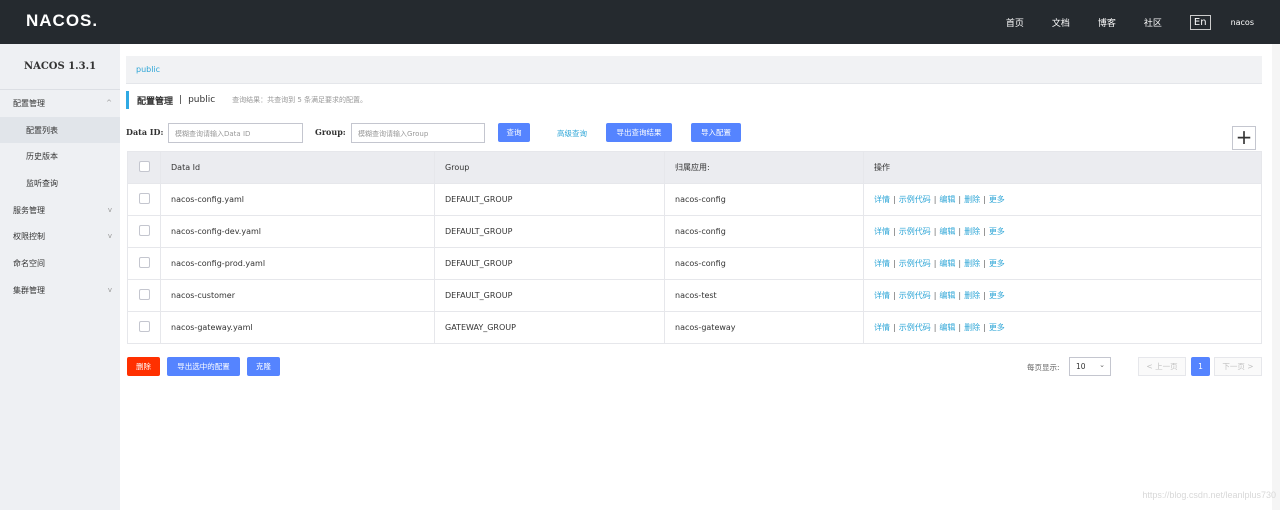  Describe the element at coordinates (639, 132) in the screenshot. I see `export-query-results-button: 导出查询结果` at that location.